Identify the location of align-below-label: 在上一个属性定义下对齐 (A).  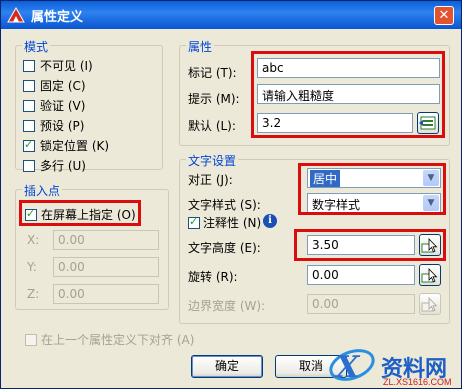
(117, 339).